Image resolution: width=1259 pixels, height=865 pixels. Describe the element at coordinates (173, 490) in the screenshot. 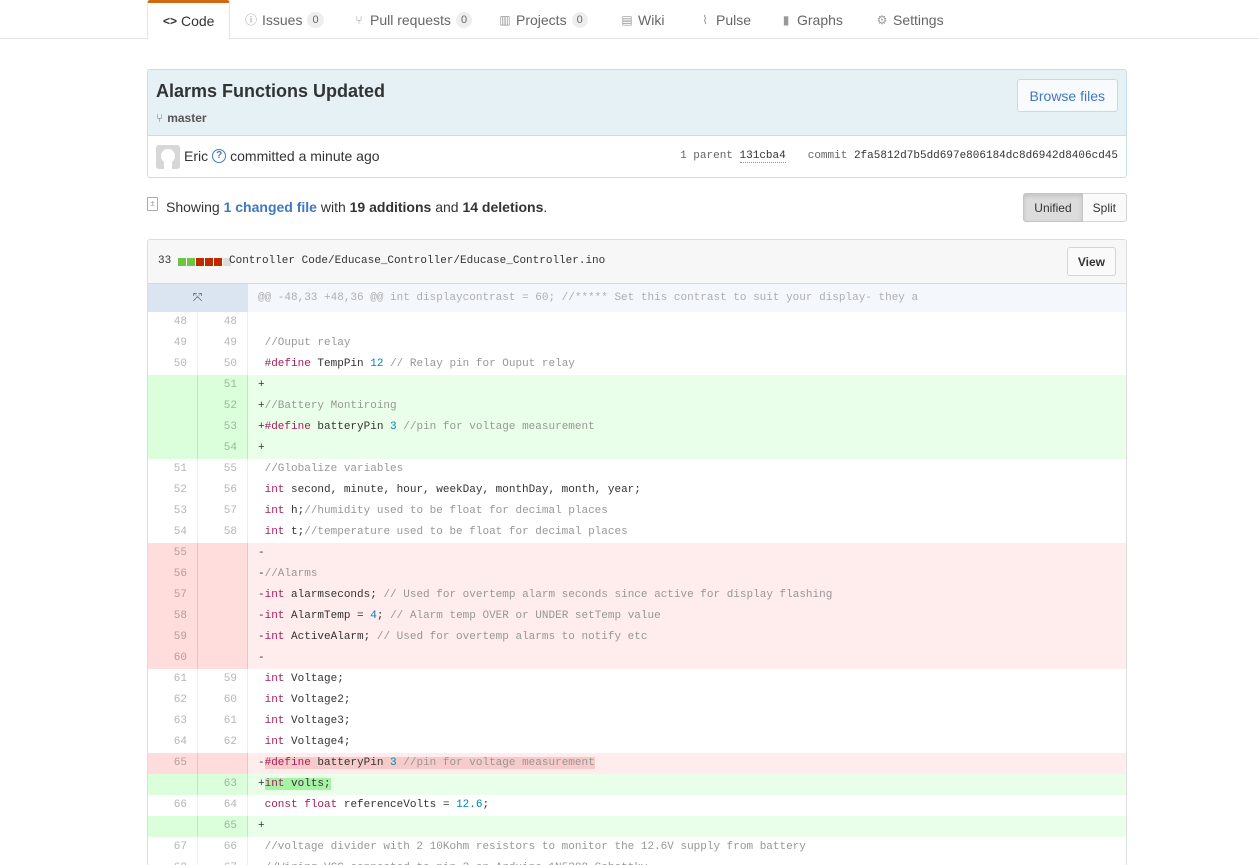

I see `old-line-number: 52` at that location.